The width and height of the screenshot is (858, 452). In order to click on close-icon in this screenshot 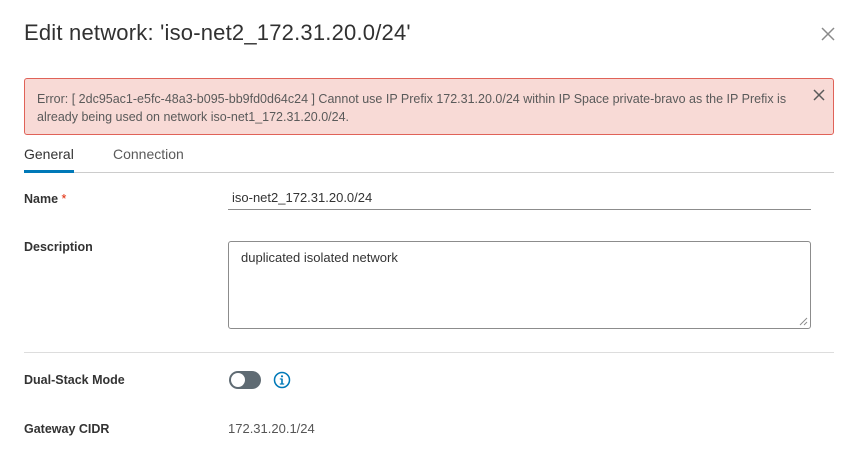, I will do `click(828, 34)`.